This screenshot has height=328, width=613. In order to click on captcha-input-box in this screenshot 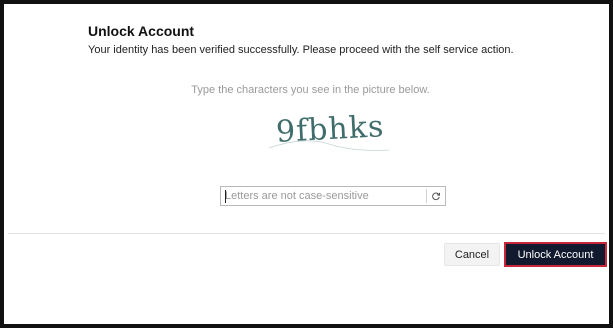, I will do `click(333, 196)`.